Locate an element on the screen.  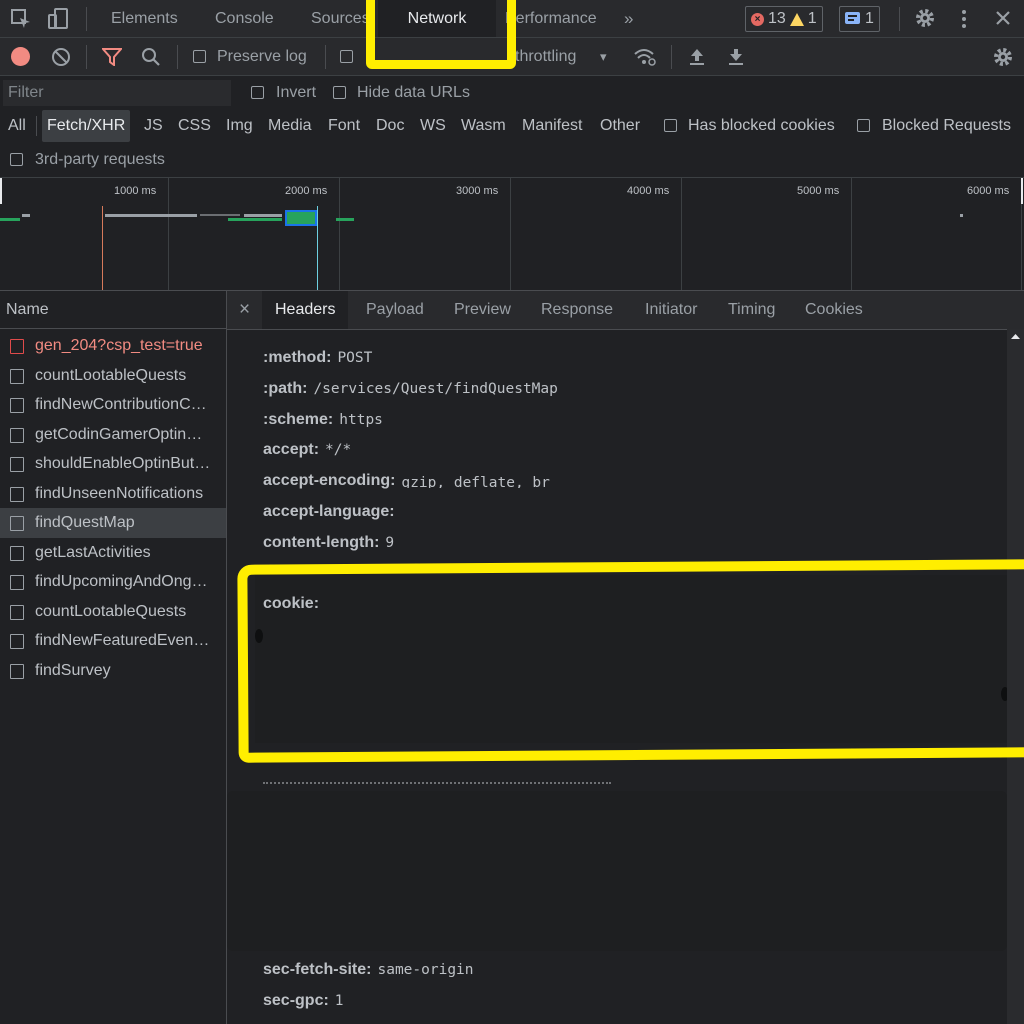
timeline-tick: 6000 ms is located at coordinates (988, 191).